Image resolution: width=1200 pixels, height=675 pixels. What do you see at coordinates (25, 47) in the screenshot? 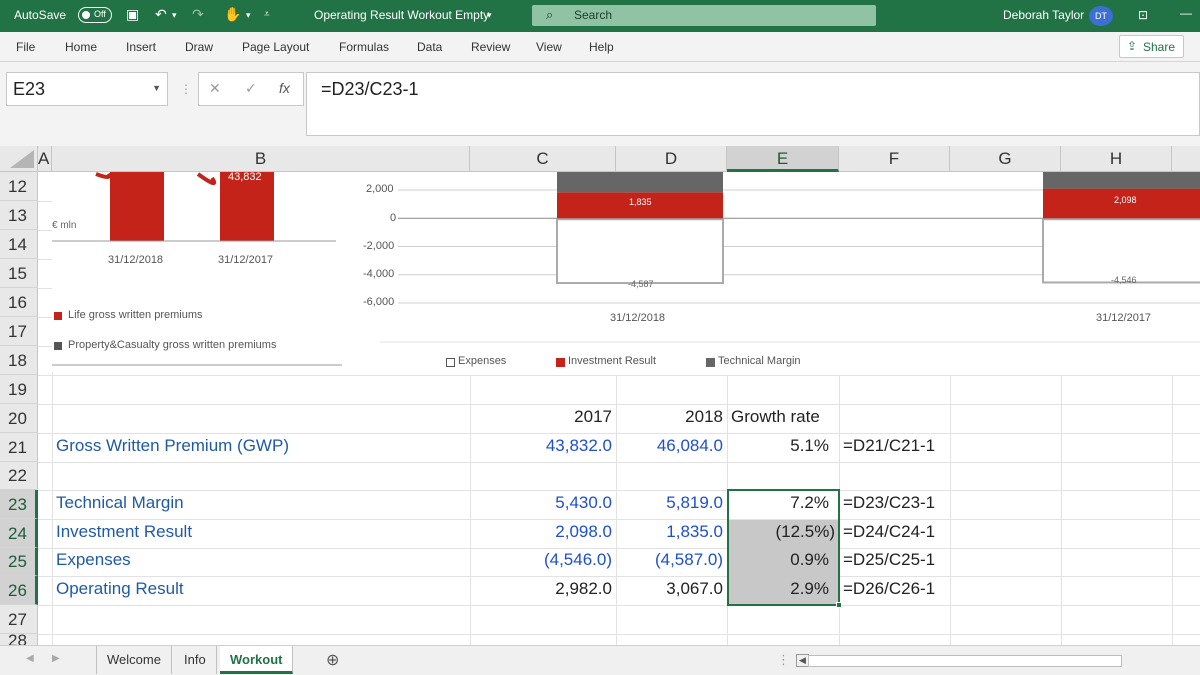
I see `tab-file: File` at bounding box center [25, 47].